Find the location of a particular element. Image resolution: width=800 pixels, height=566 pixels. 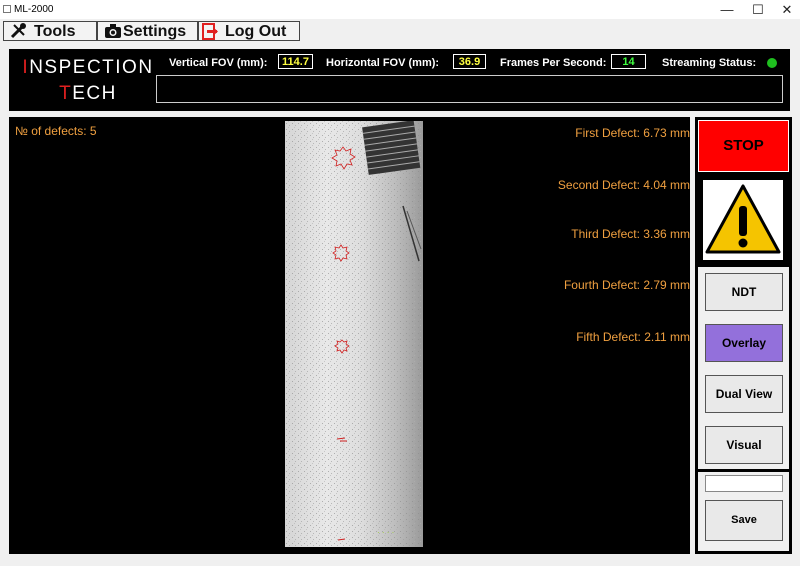

defect-3-measurement: Third Defect: 3.36 mm is located at coordinates (630, 234).